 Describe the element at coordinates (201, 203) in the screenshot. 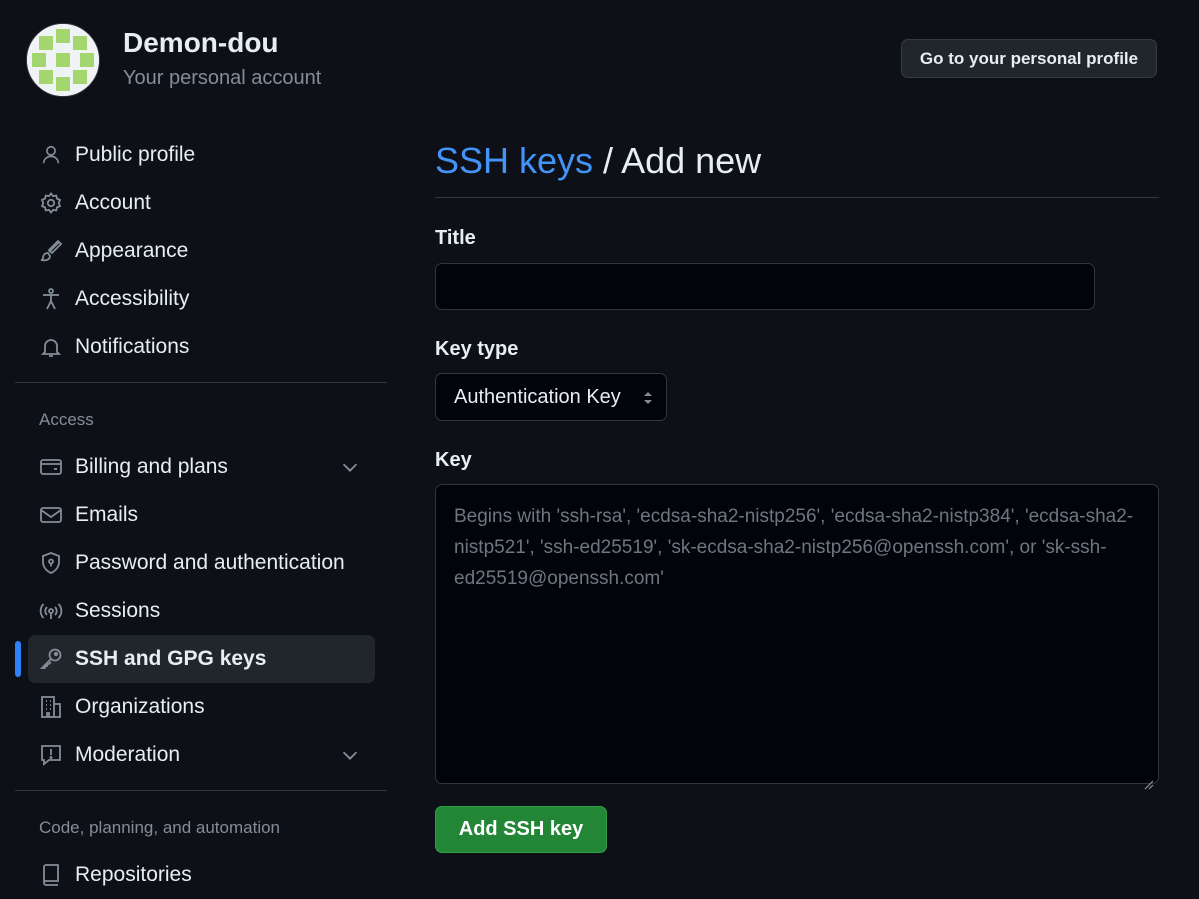

I see `sidebar-item-account: Account` at that location.